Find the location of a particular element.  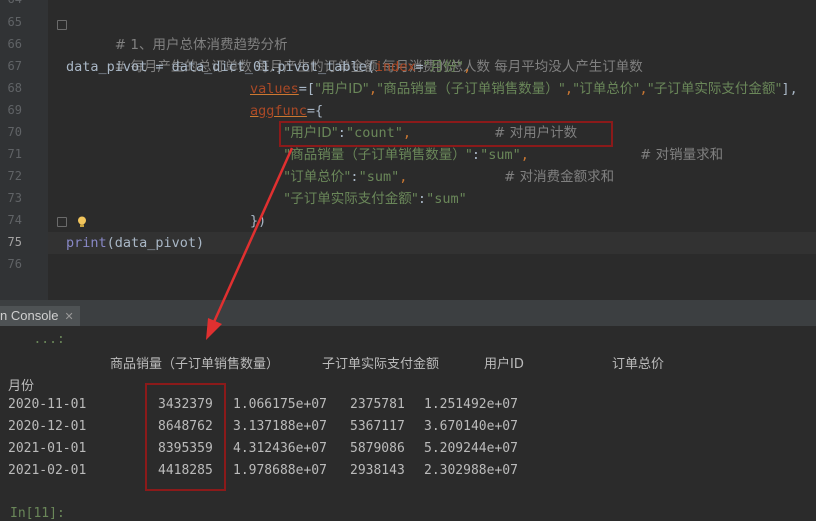

closing-brackets: }) is located at coordinates (258, 221).